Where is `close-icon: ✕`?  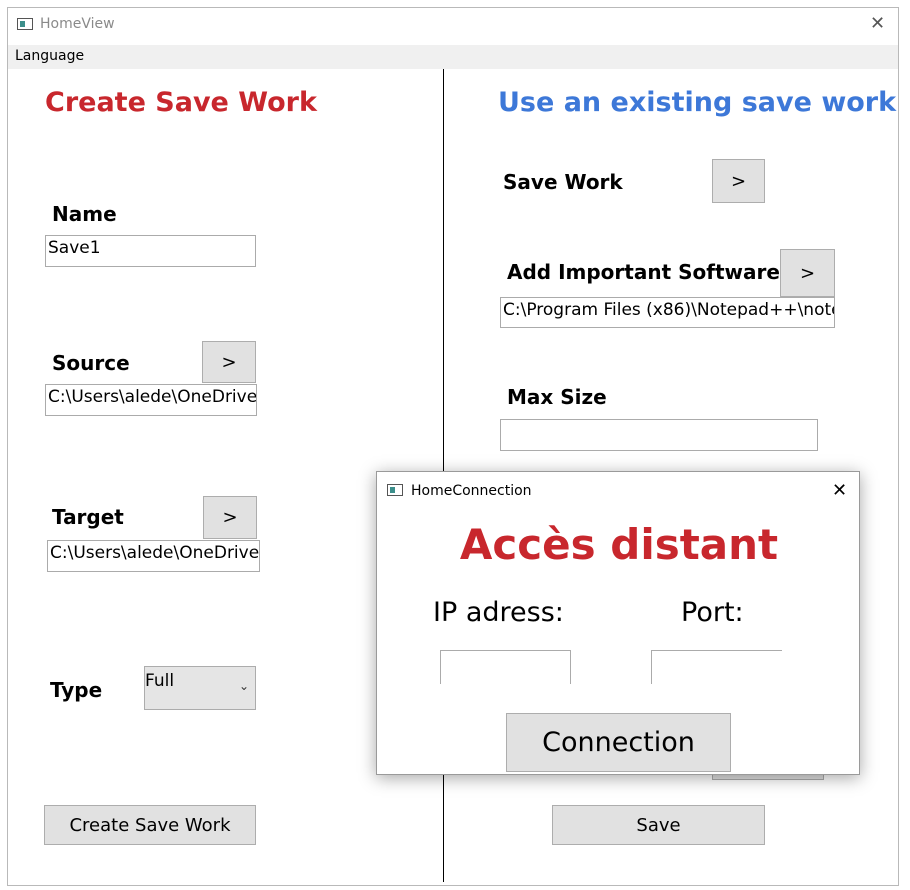
close-icon: ✕ is located at coordinates (877, 24).